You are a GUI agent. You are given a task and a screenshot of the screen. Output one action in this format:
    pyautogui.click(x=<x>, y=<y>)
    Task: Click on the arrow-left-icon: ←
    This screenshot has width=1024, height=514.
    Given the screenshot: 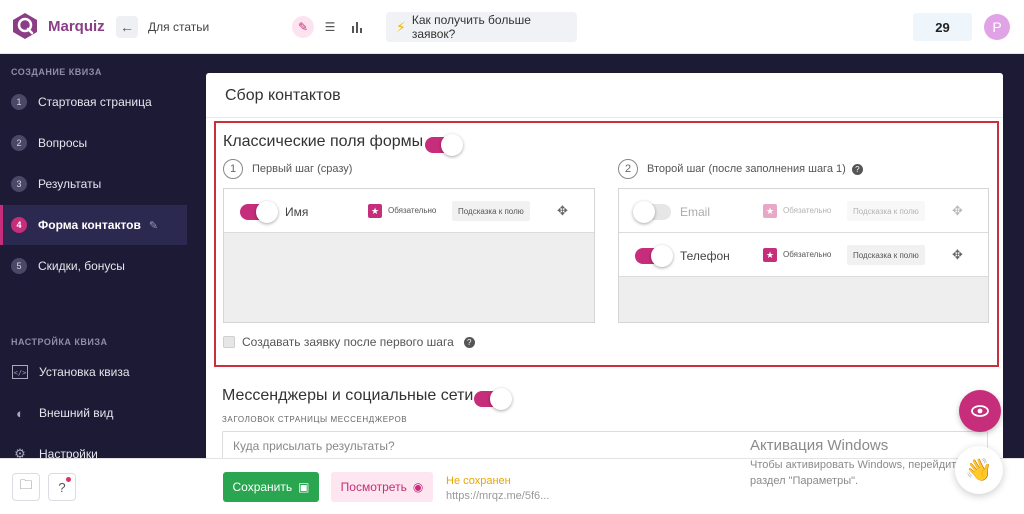 What is the action you would take?
    pyautogui.click(x=127, y=27)
    